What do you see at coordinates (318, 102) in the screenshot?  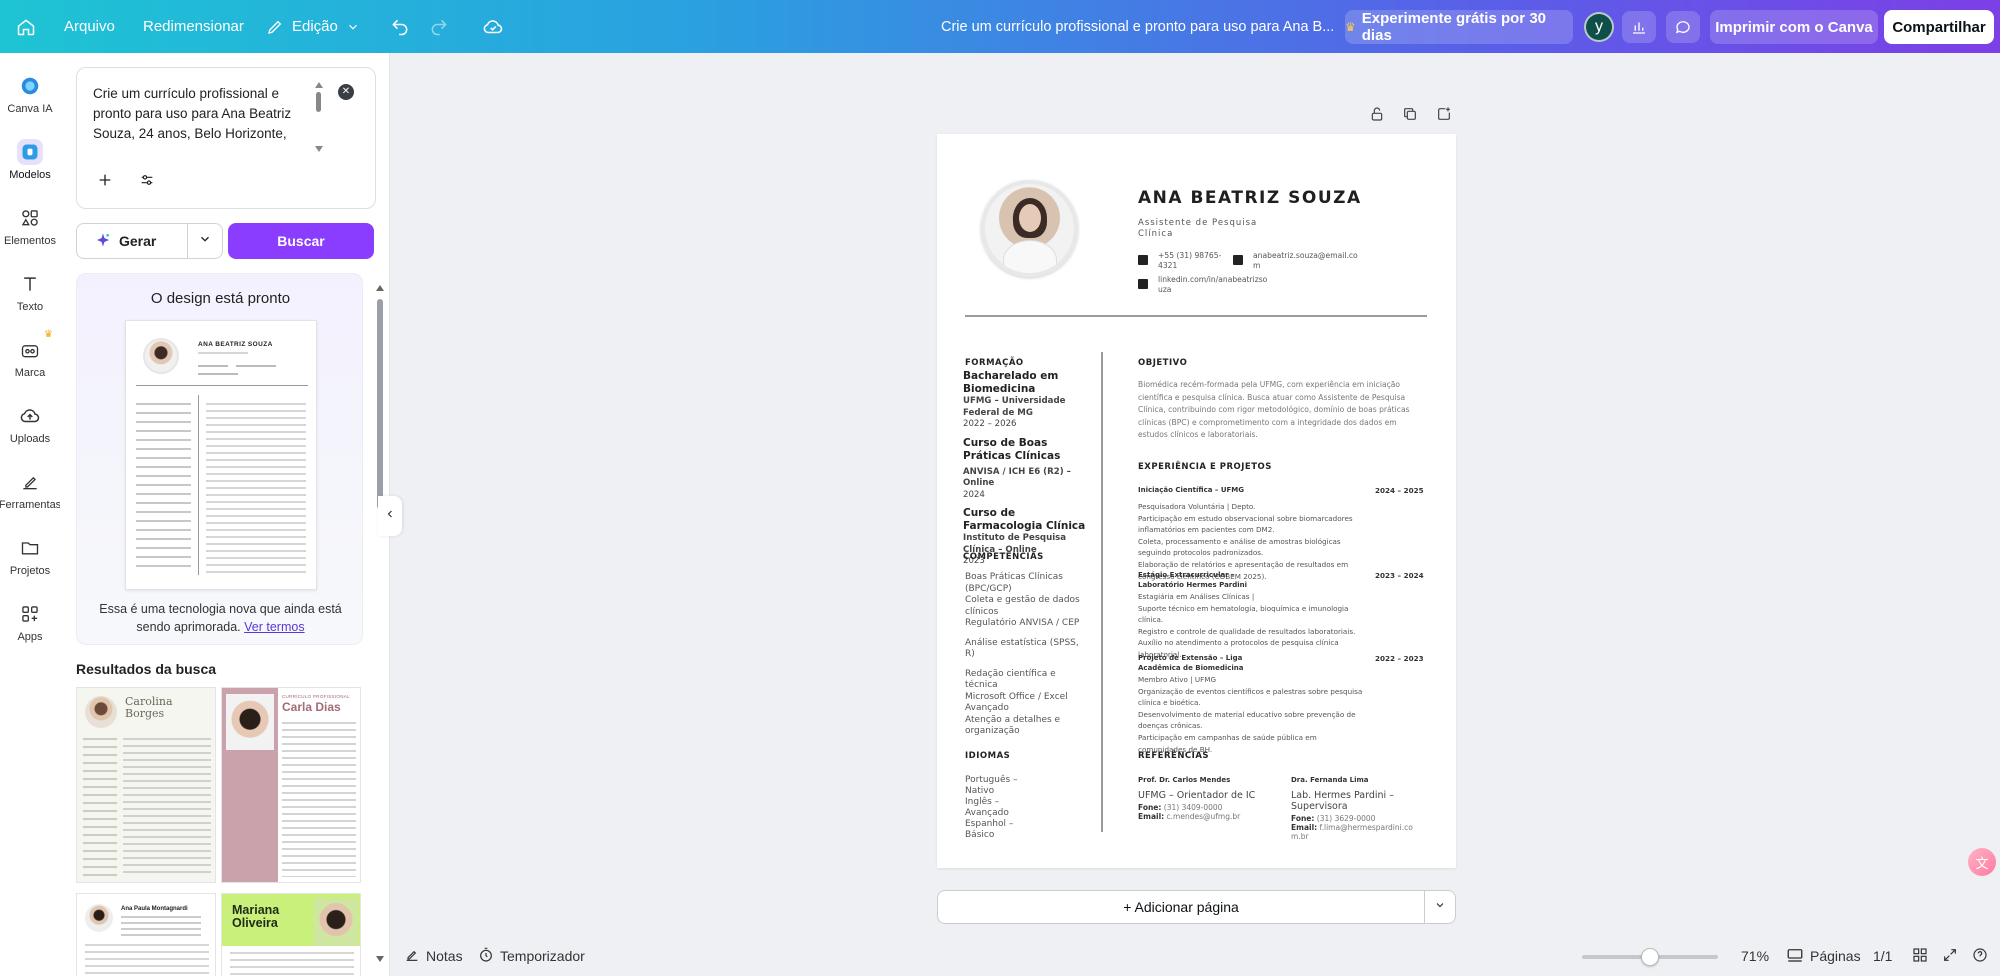 I see `prompt-scroll-thumb` at bounding box center [318, 102].